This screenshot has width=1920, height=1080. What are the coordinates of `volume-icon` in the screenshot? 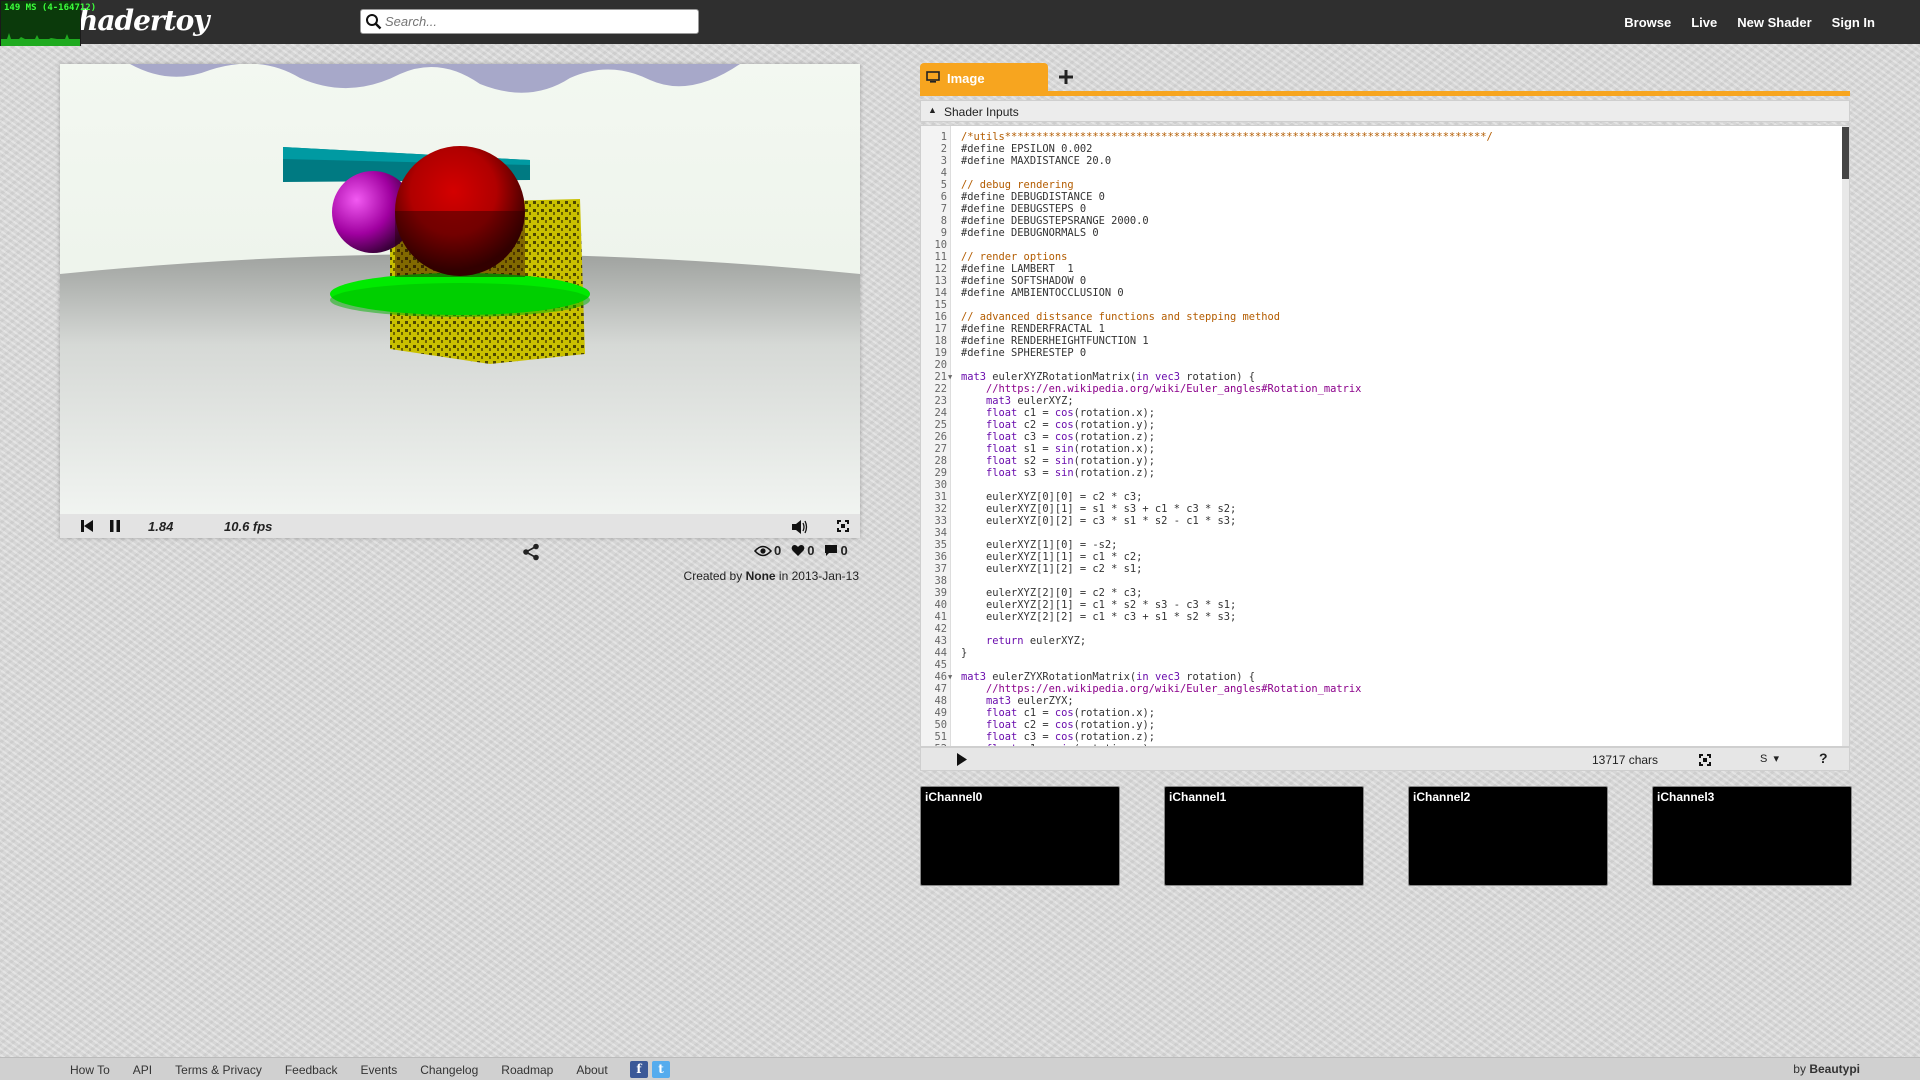 It's located at (800, 527).